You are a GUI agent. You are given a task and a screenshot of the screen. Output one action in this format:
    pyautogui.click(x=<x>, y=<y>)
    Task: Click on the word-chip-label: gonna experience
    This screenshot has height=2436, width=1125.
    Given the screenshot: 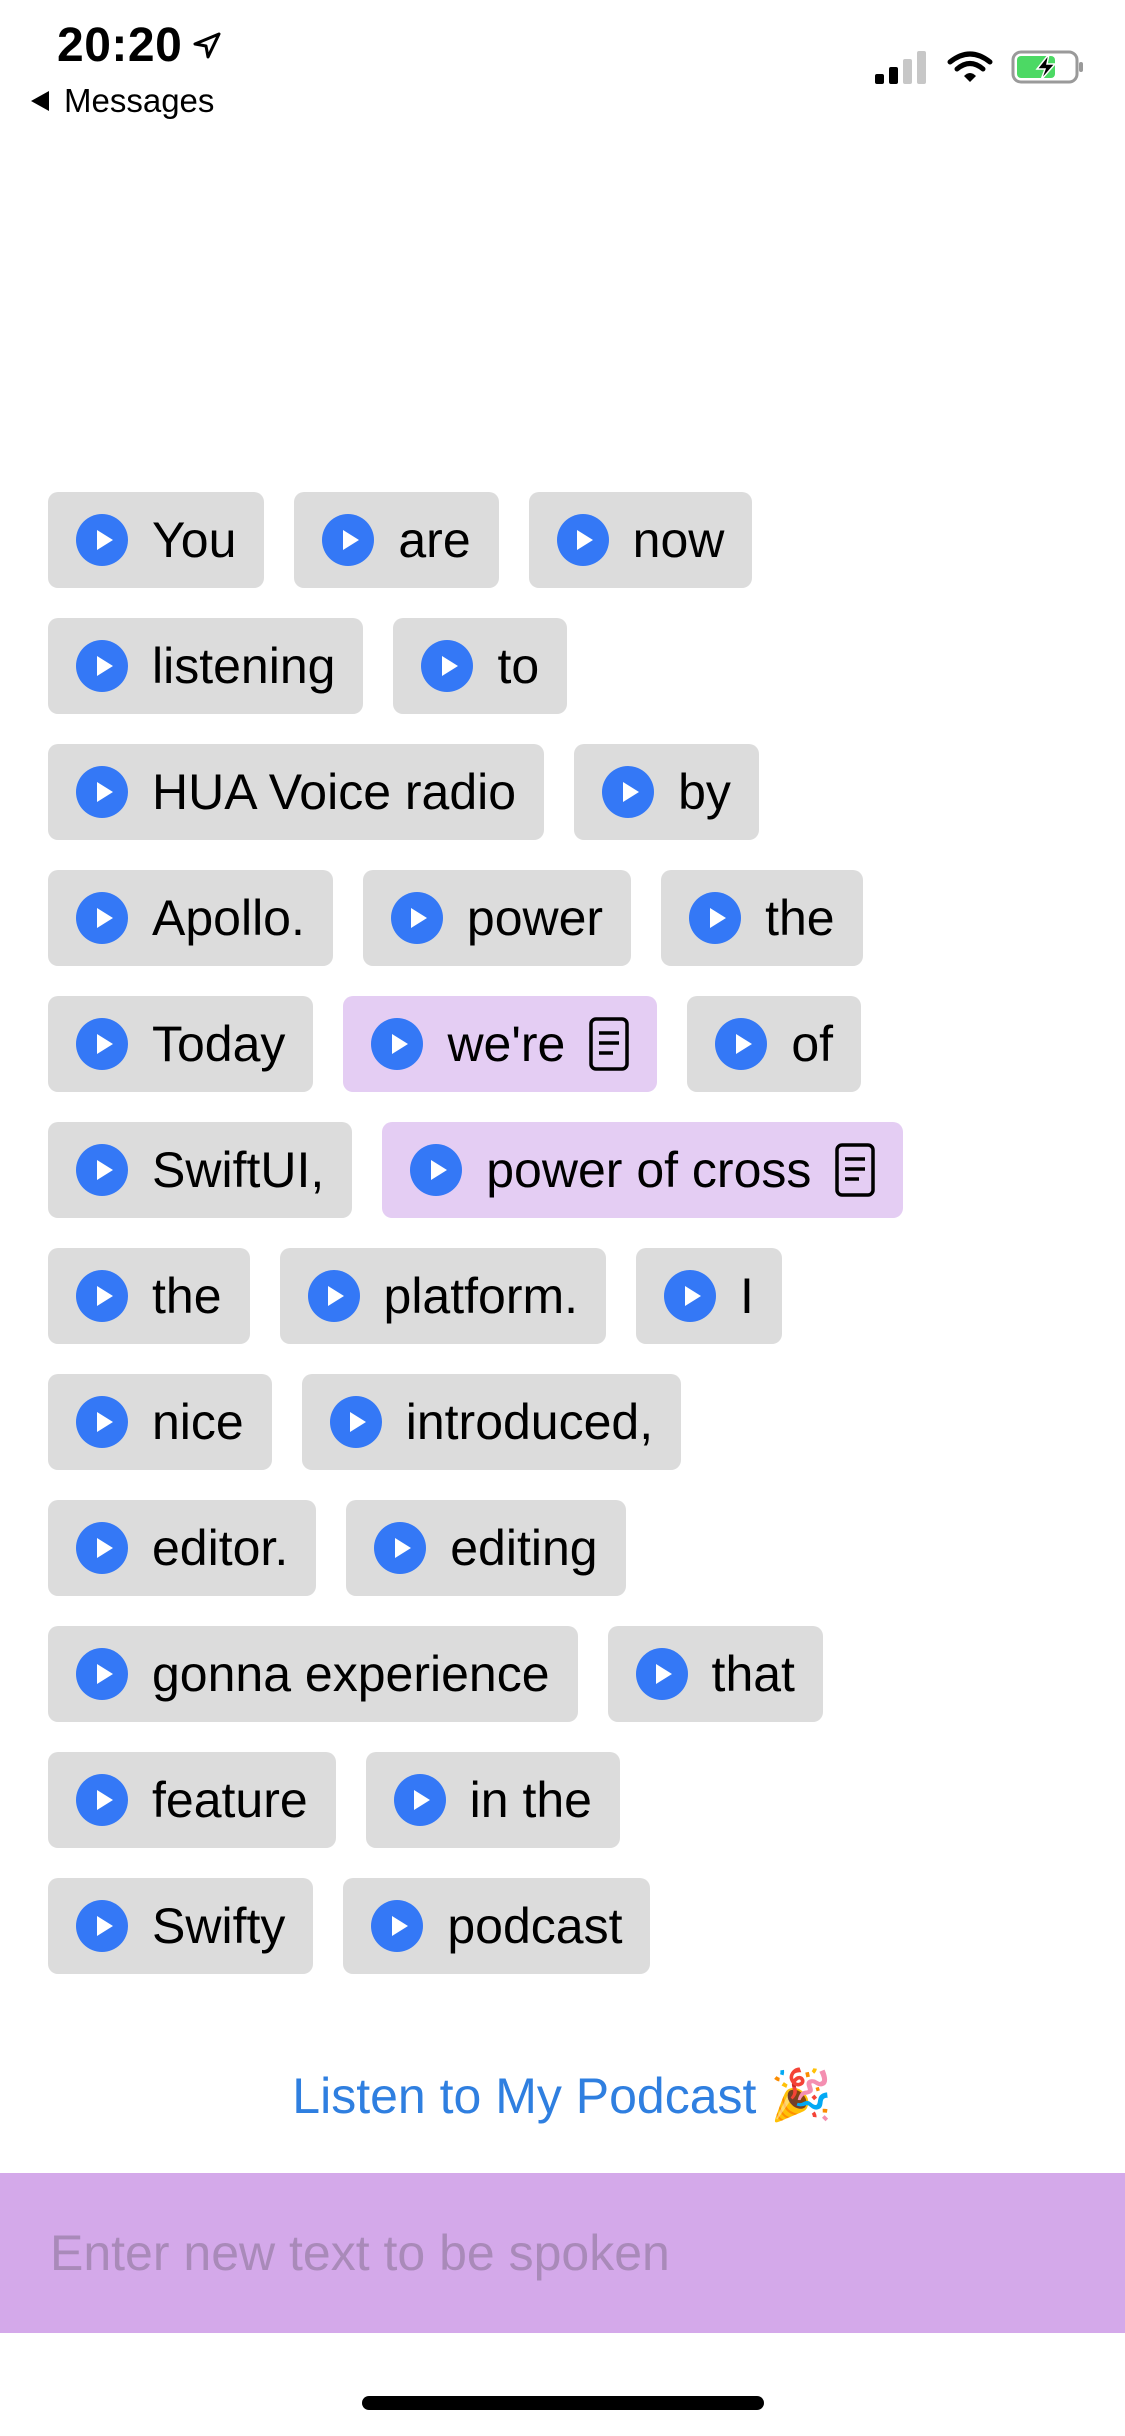 What is the action you would take?
    pyautogui.click(x=351, y=1674)
    